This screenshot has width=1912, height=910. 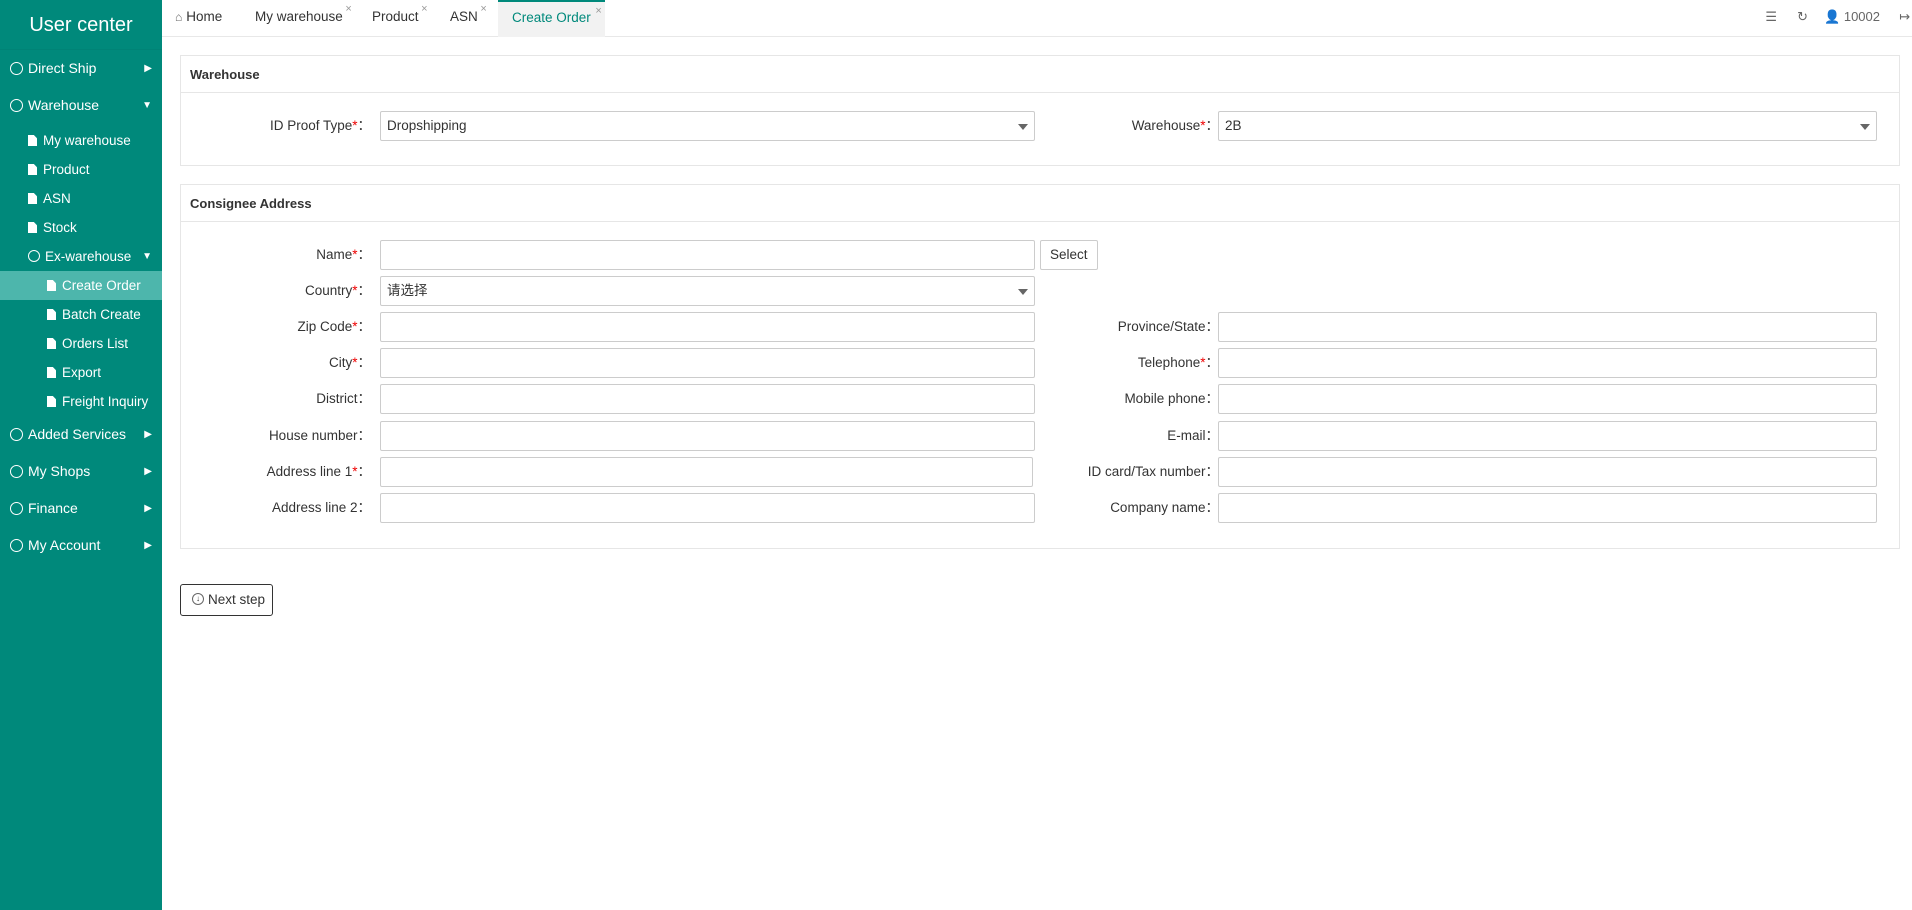 I want to click on tab-label: Product, so click(x=395, y=16).